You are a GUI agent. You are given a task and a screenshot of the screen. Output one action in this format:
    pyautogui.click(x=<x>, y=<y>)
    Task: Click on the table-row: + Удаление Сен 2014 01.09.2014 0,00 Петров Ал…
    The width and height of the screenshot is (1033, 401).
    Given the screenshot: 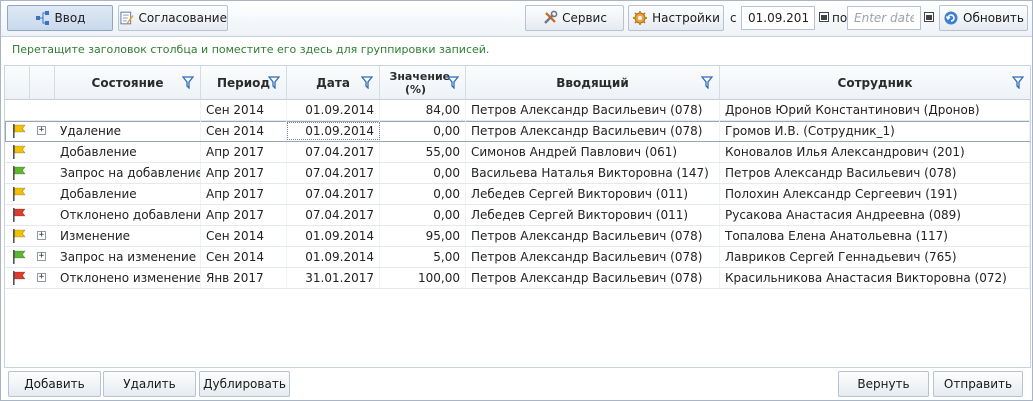 What is the action you would take?
    pyautogui.click(x=517, y=131)
    